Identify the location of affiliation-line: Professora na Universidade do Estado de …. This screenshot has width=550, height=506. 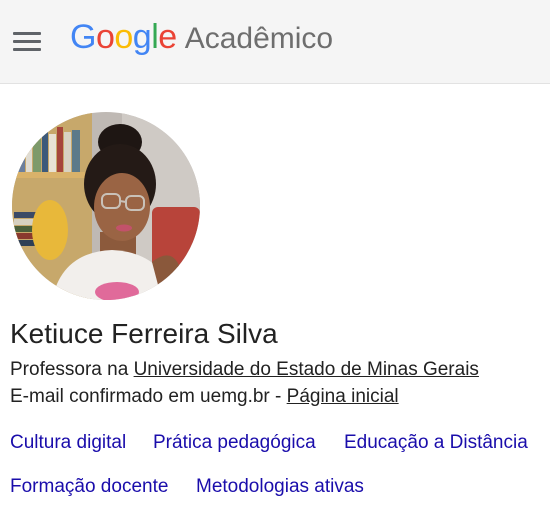
(244, 370).